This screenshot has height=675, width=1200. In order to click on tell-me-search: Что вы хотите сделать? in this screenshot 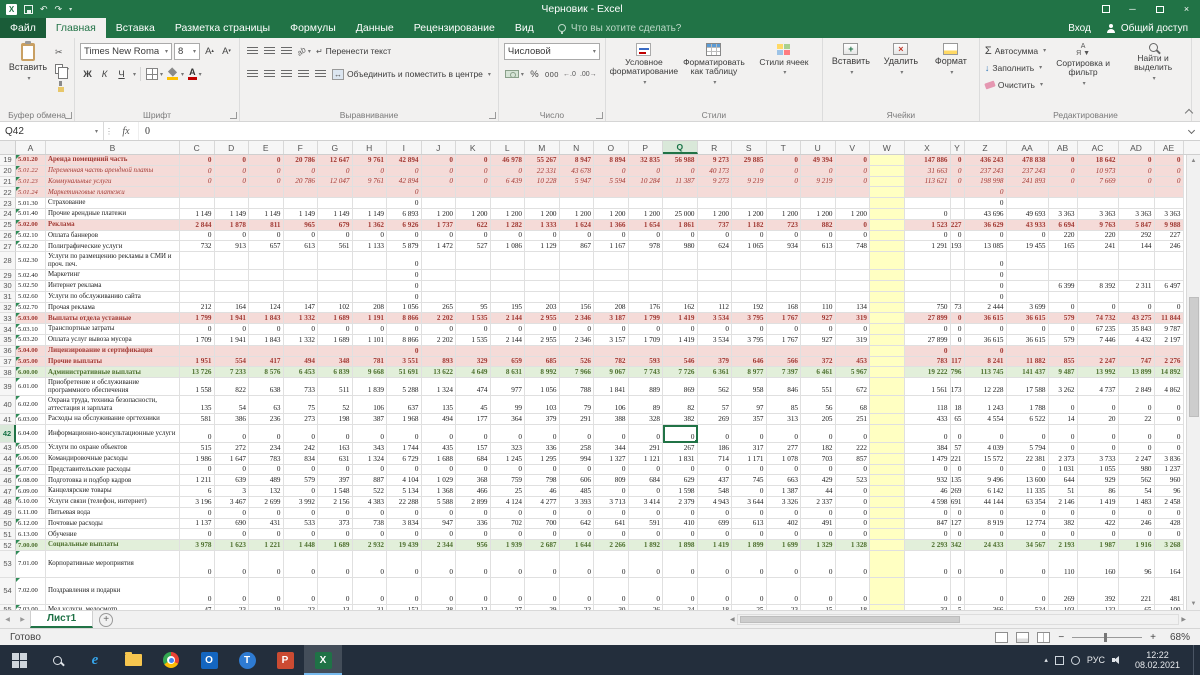, I will do `click(619, 28)`.